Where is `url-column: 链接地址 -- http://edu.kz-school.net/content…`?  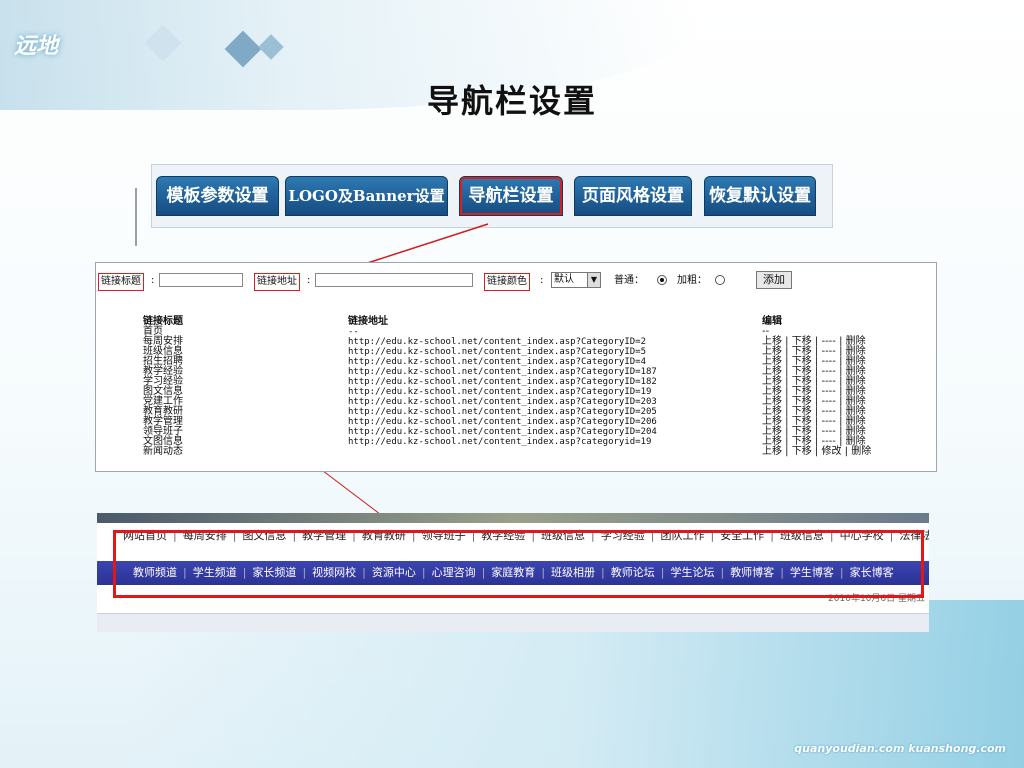 url-column: 链接地址 -- http://edu.kz-school.net/content… is located at coordinates (502, 382).